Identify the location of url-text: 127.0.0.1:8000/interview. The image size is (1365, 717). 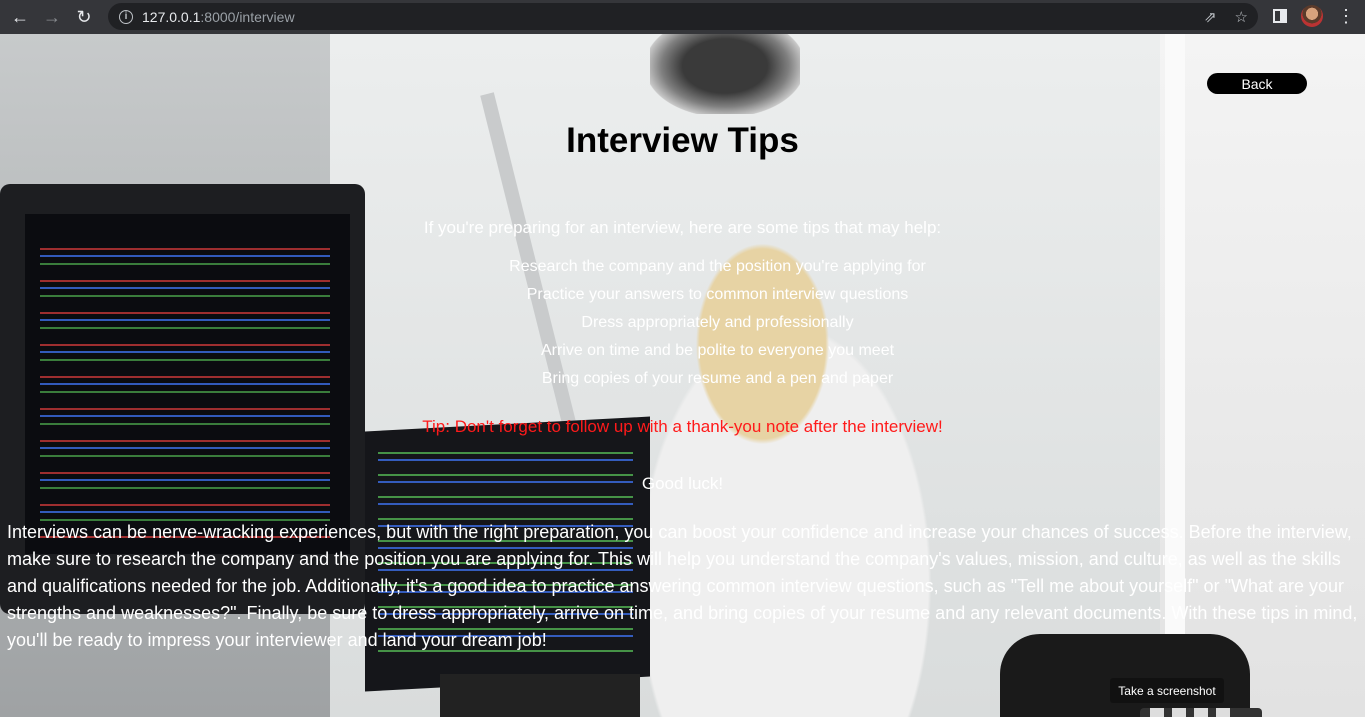
(218, 17).